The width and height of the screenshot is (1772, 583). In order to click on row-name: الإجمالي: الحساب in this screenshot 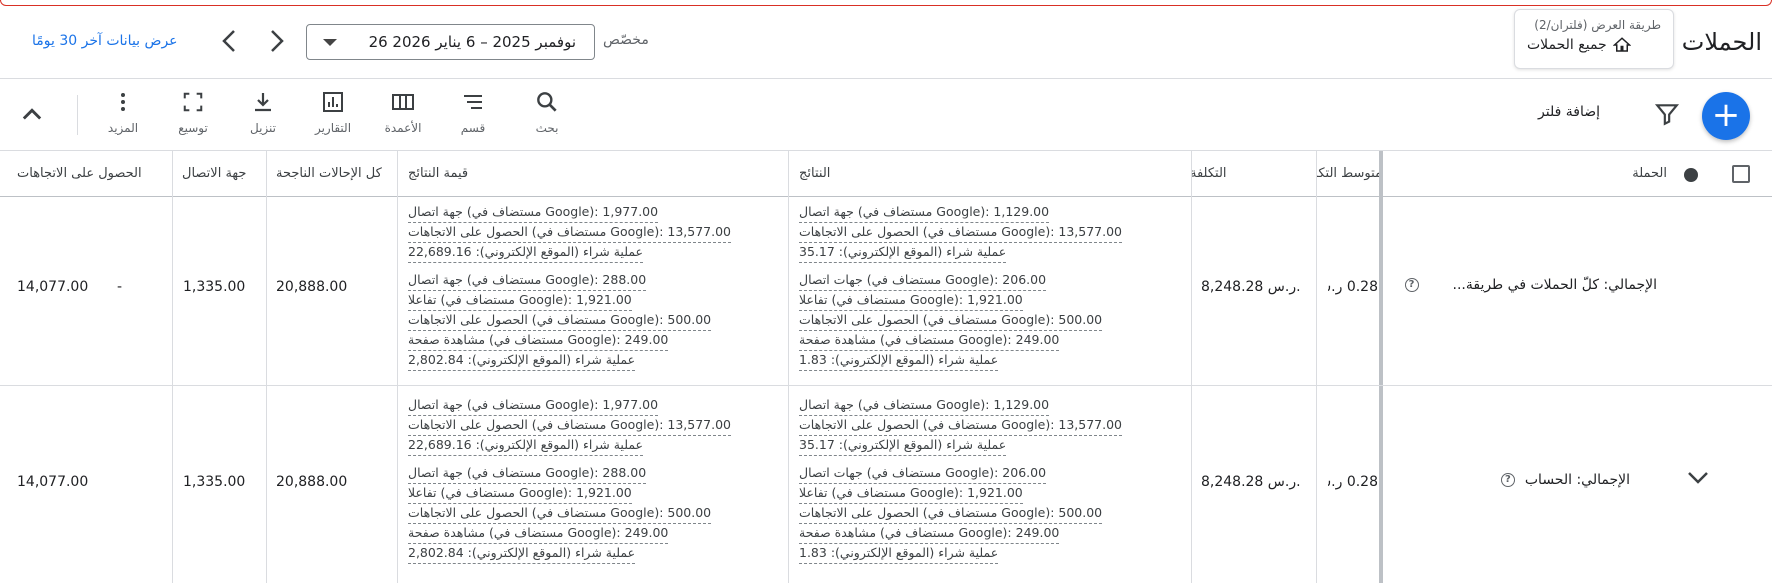, I will do `click(1577, 480)`.